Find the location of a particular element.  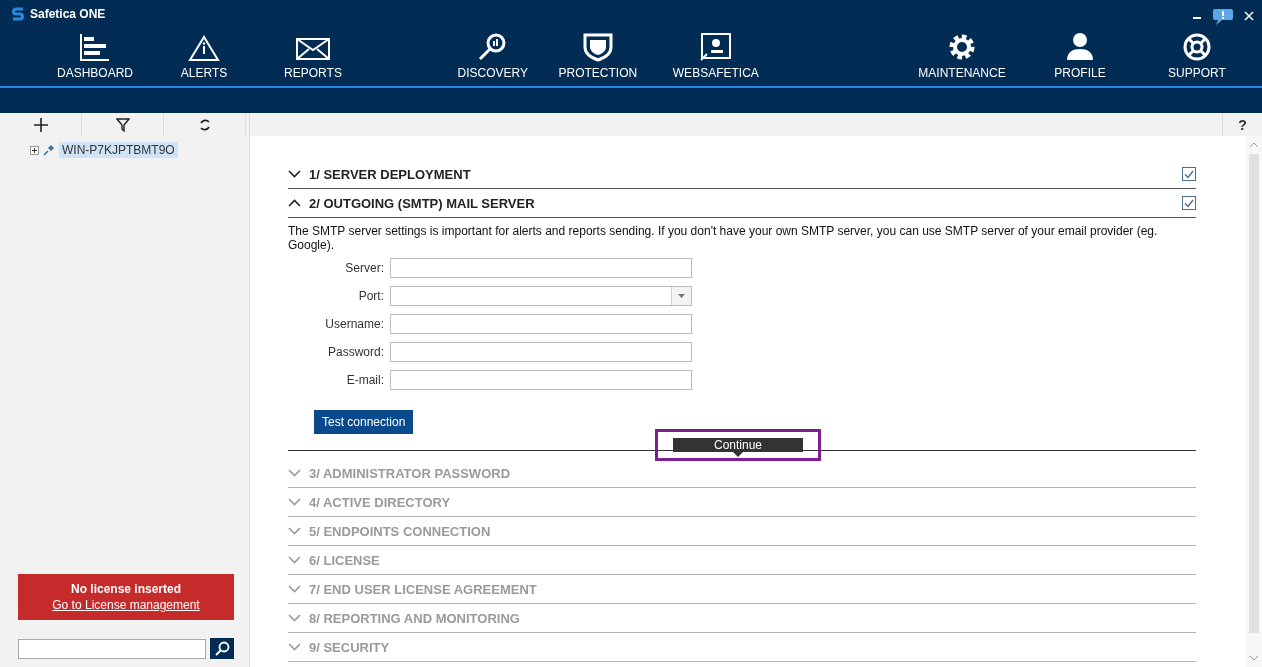

logo-icon is located at coordinates (18, 14).